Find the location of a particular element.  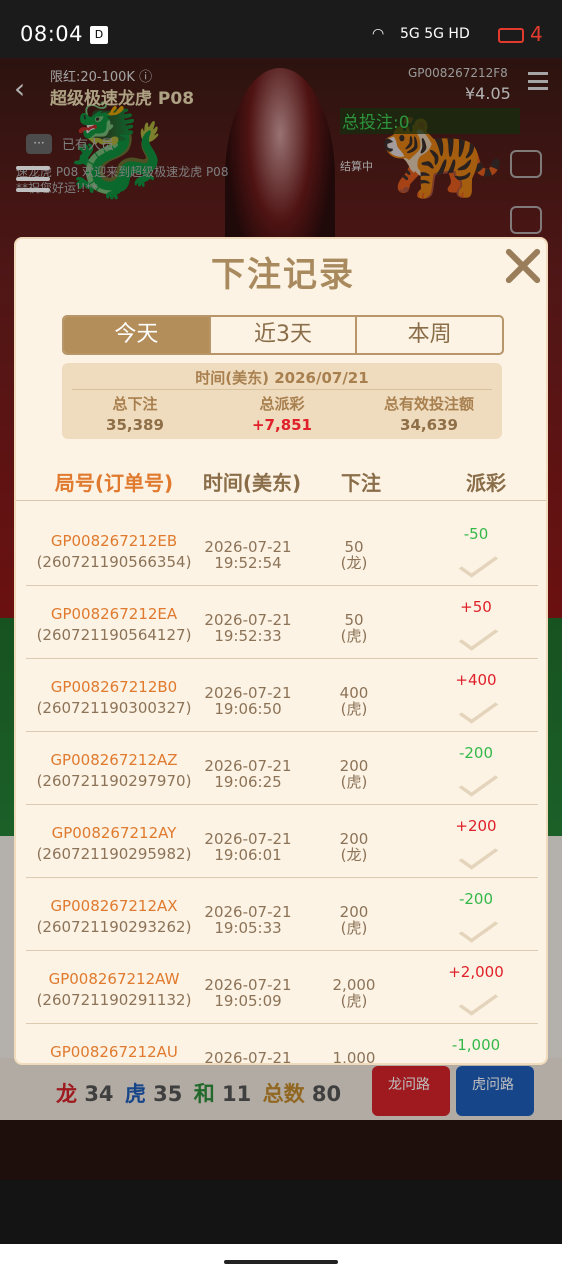

round-number: GP008267212EA is located at coordinates (114, 614).